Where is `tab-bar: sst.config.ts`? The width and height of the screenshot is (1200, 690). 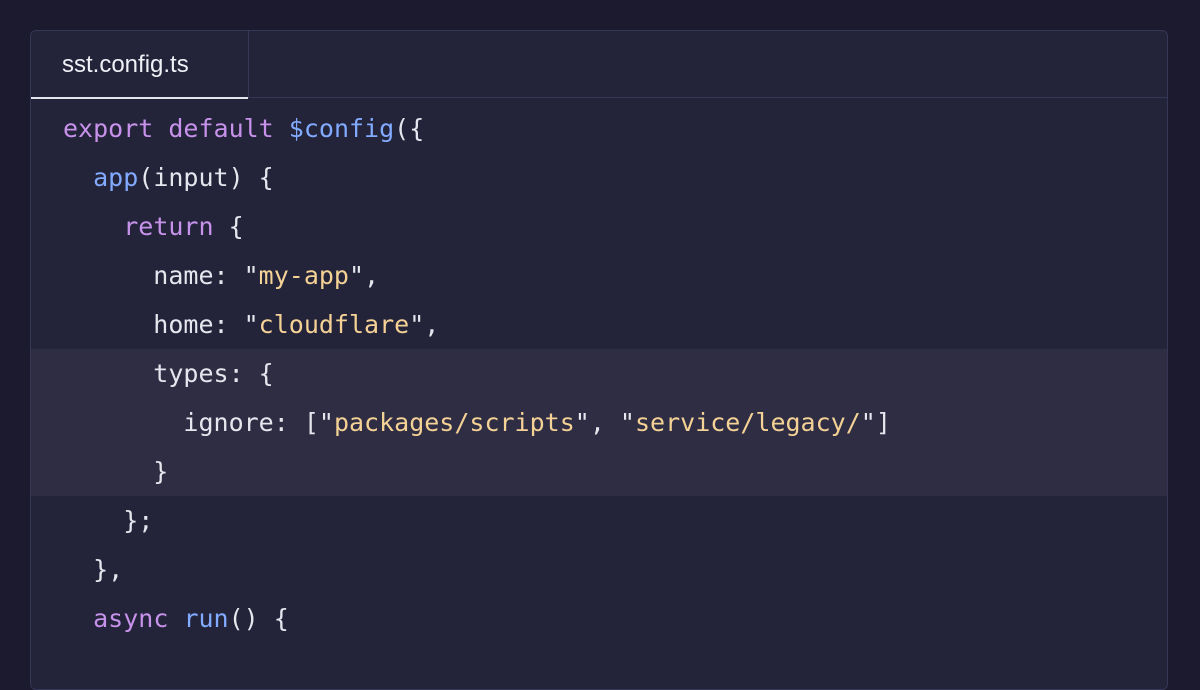 tab-bar: sst.config.ts is located at coordinates (599, 65).